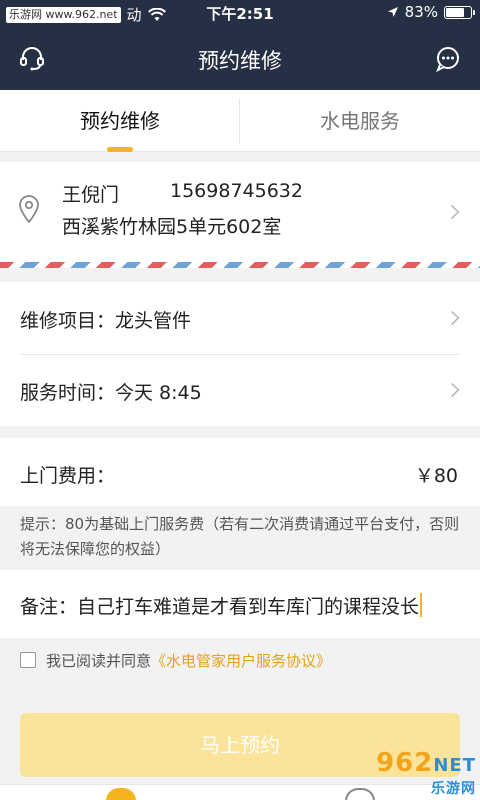 This screenshot has width=480, height=800. What do you see at coordinates (421, 605) in the screenshot?
I see `text-caret` at bounding box center [421, 605].